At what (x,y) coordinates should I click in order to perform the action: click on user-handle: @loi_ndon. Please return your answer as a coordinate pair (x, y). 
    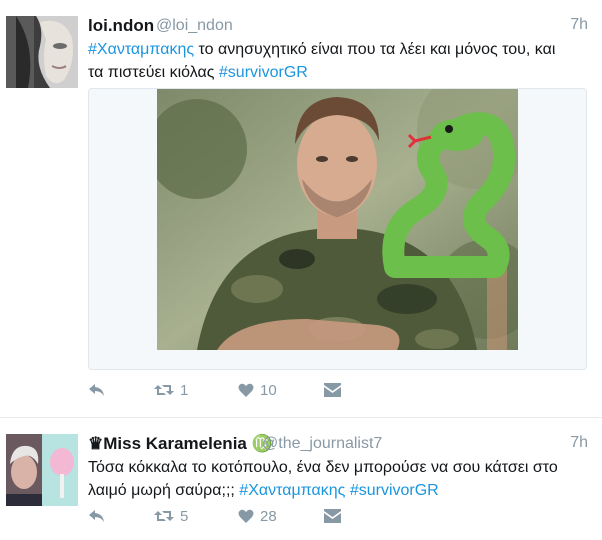
    Looking at the image, I should click on (194, 26).